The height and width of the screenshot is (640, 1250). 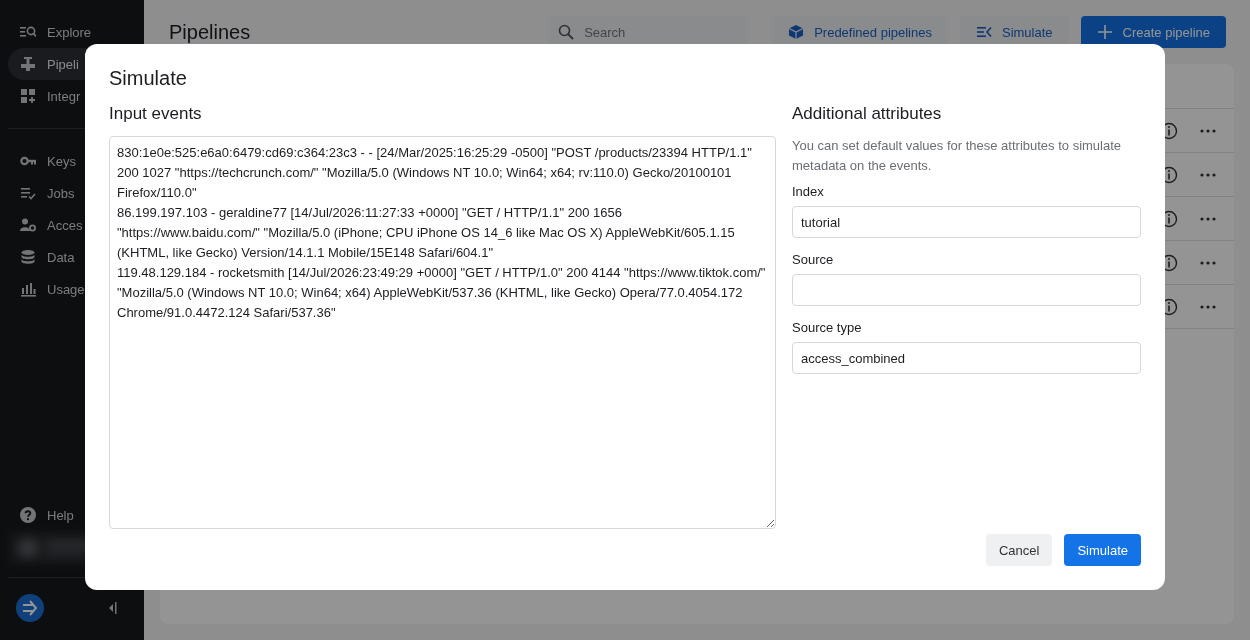 I want to click on section-title: Input events, so click(x=156, y=114).